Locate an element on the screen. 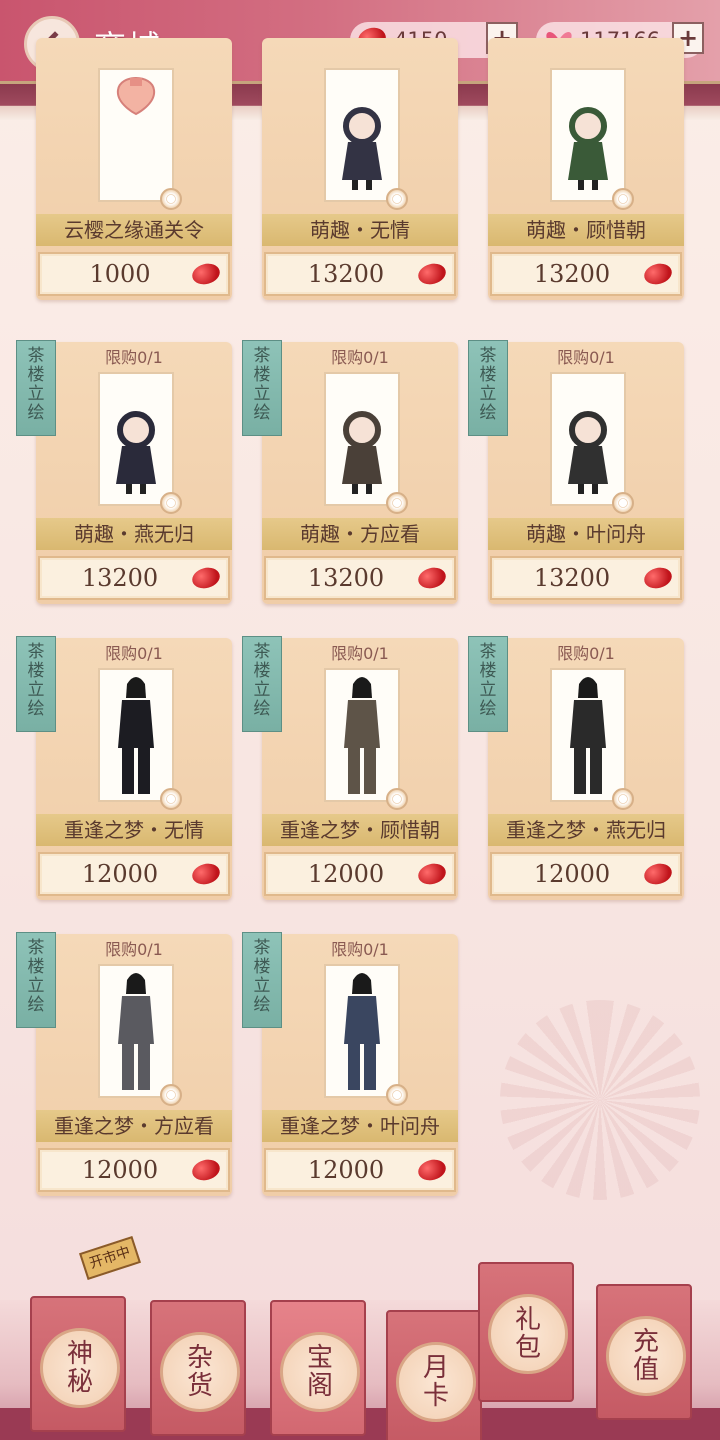 This screenshot has width=720, height=1440. tab-mystery: 神秘 is located at coordinates (78, 1364).